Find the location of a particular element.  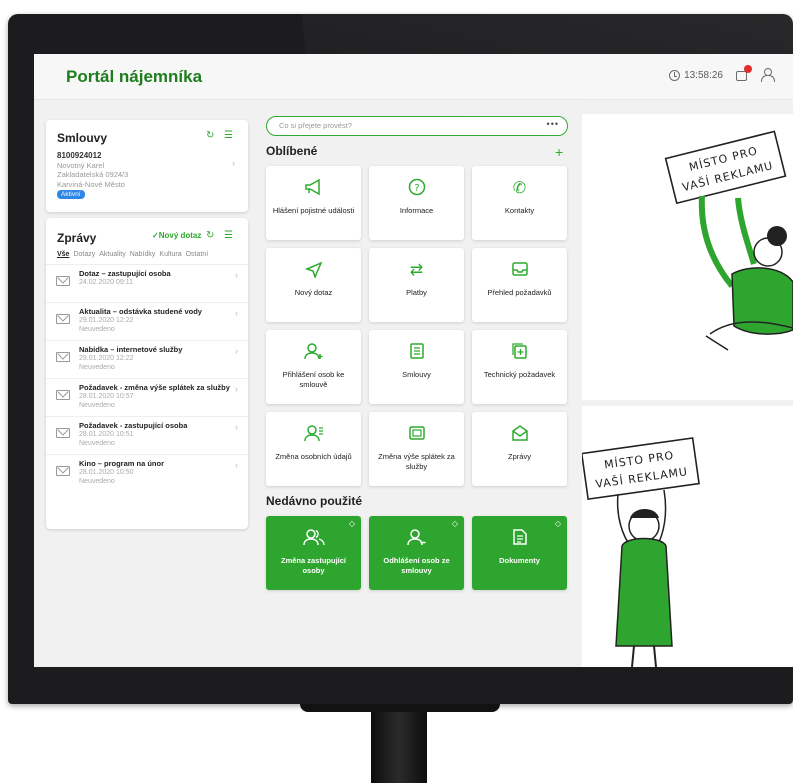

people-icon is located at coordinates (313, 539).